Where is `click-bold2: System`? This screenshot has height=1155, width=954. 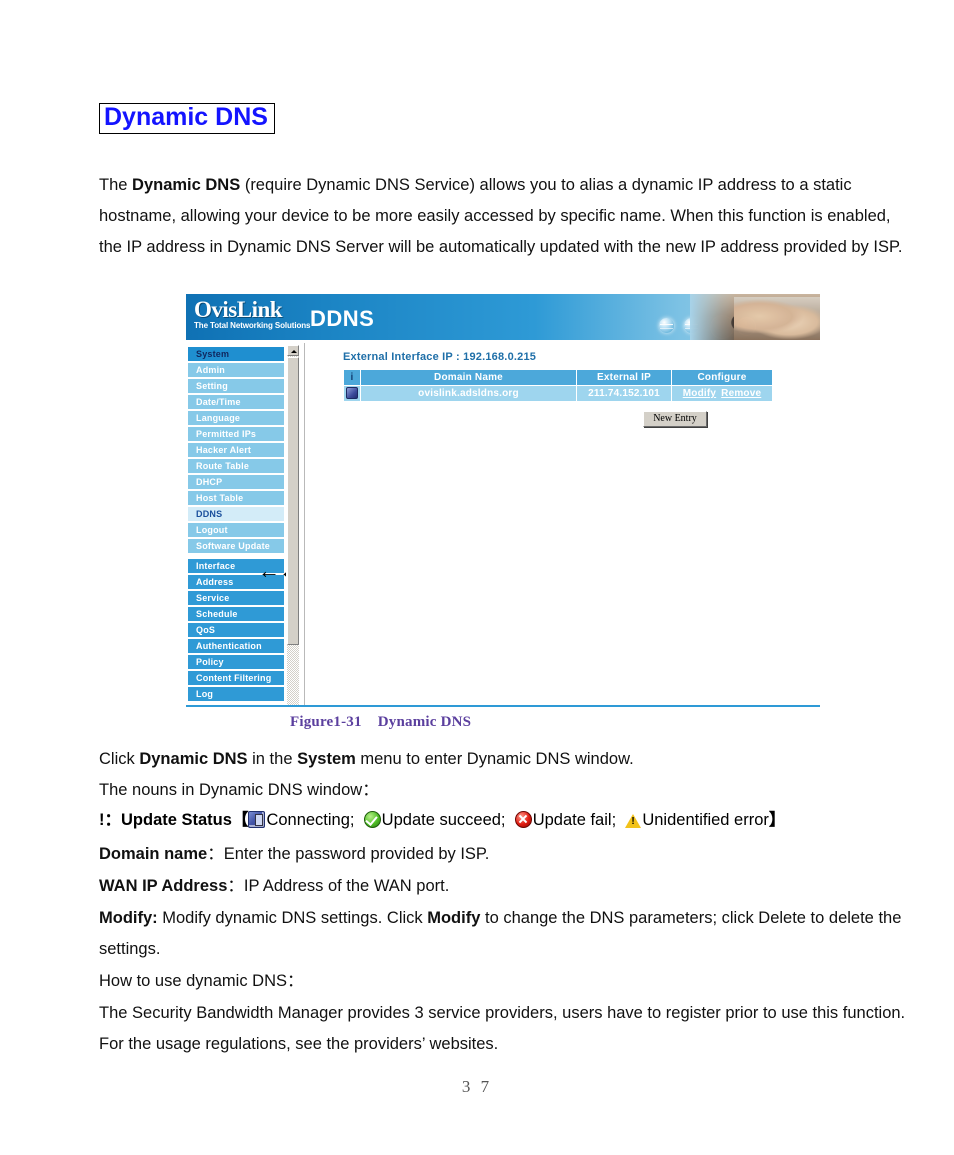
click-bold2: System is located at coordinates (326, 759).